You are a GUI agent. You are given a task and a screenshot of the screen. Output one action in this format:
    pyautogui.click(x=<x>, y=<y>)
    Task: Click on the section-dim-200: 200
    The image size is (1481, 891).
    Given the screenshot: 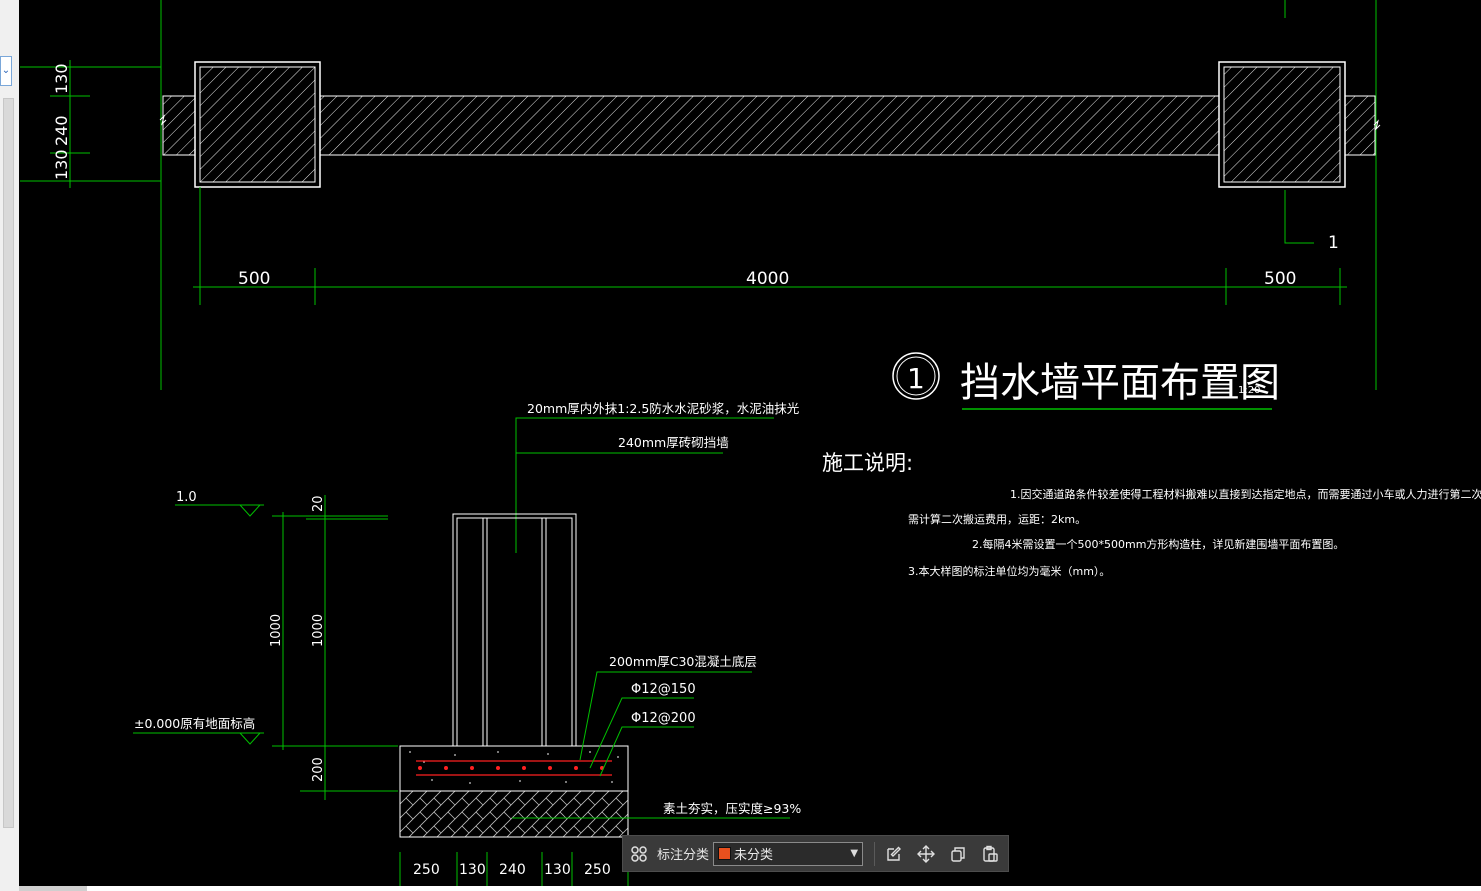 What is the action you would take?
    pyautogui.click(x=318, y=769)
    